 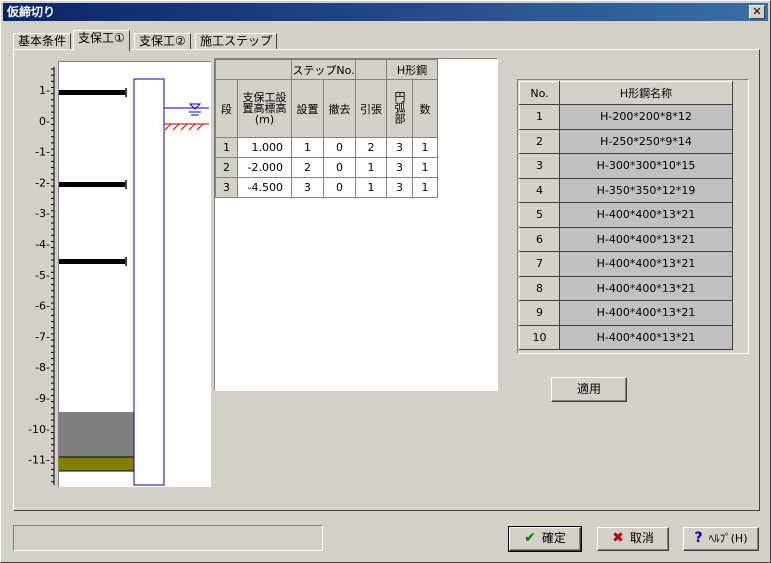 I want to click on cell-install: 2, so click(x=307, y=167).